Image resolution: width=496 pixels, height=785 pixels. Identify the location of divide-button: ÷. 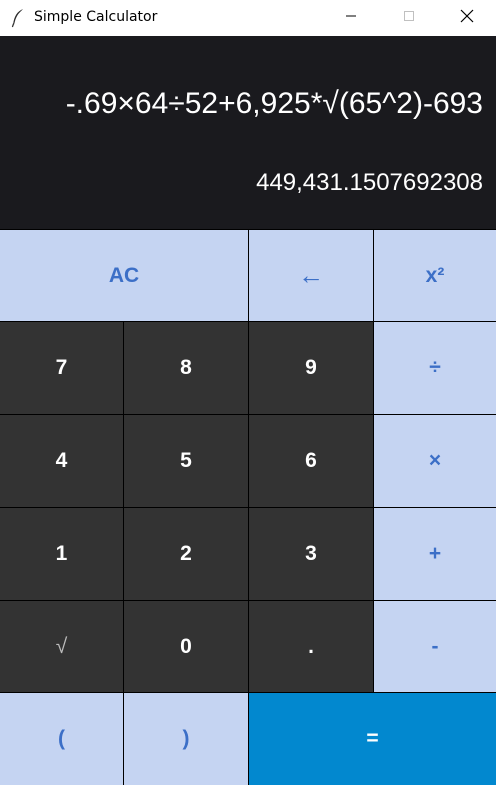
(435, 368).